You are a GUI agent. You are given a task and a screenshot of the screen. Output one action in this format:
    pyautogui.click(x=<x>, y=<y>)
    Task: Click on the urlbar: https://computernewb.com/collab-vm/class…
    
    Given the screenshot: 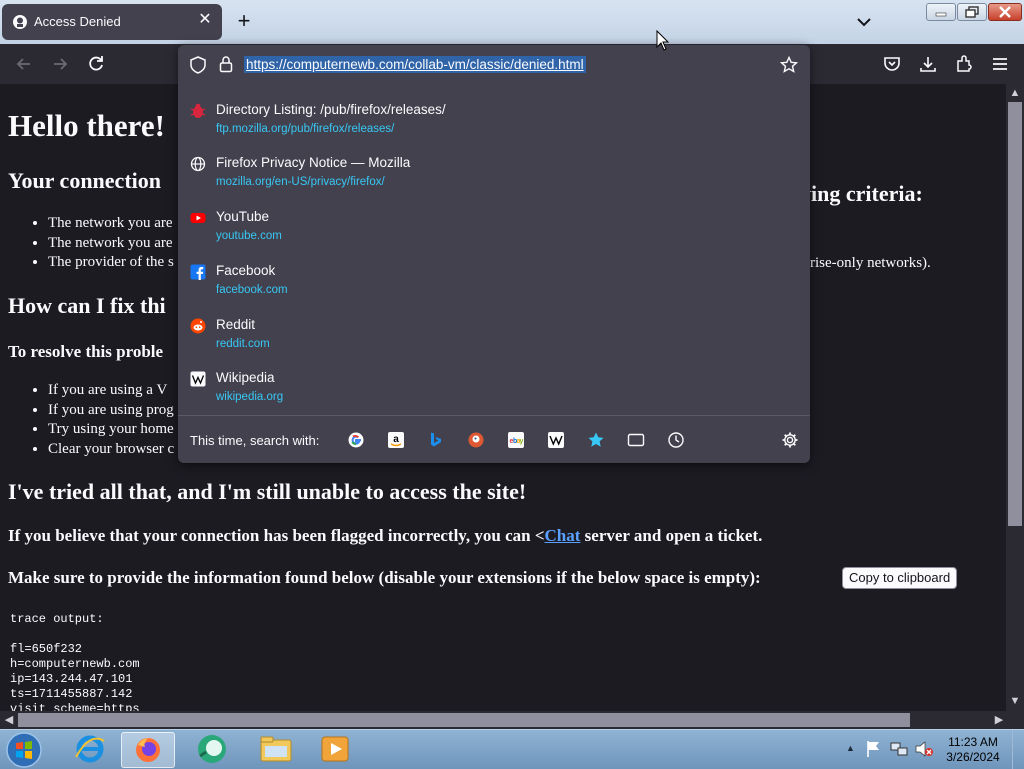 What is the action you would take?
    pyautogui.click(x=494, y=65)
    